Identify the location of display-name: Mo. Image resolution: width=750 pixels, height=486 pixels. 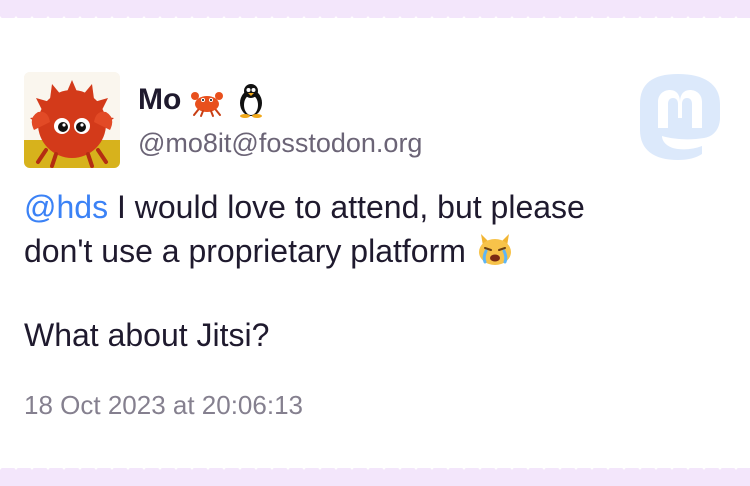
(203, 100).